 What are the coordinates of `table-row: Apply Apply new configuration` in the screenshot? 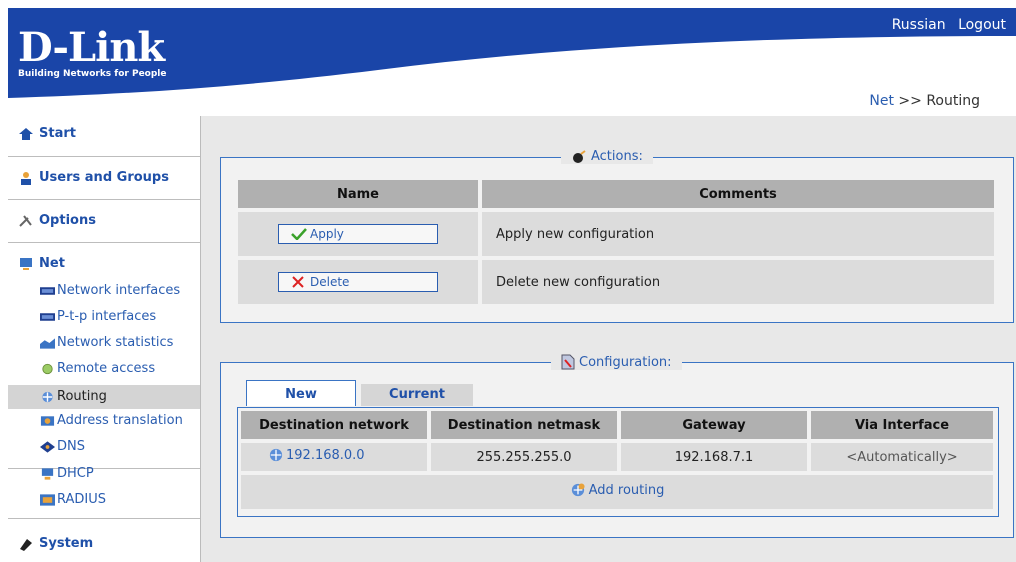 It's located at (616, 234).